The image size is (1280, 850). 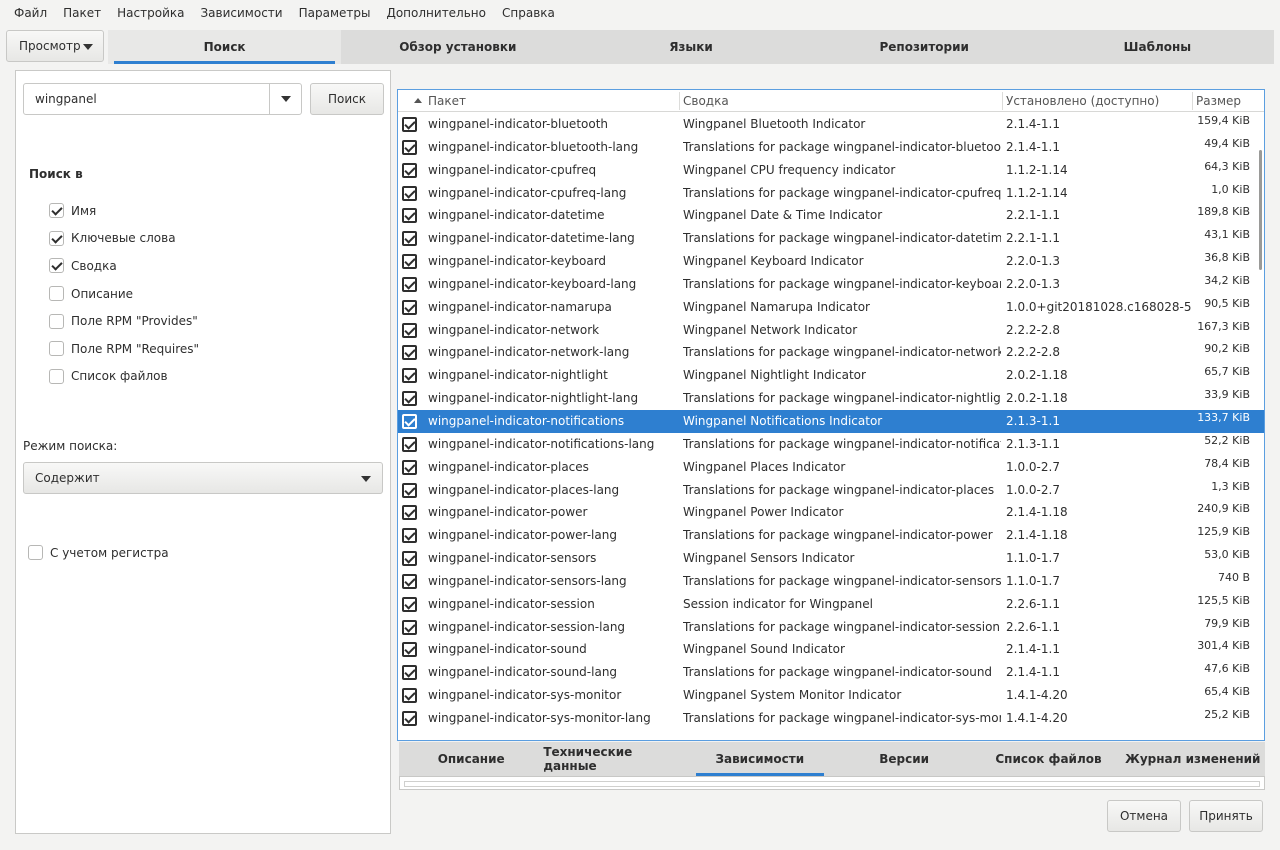 I want to click on menu-configuration: Настройка, so click(x=150, y=13).